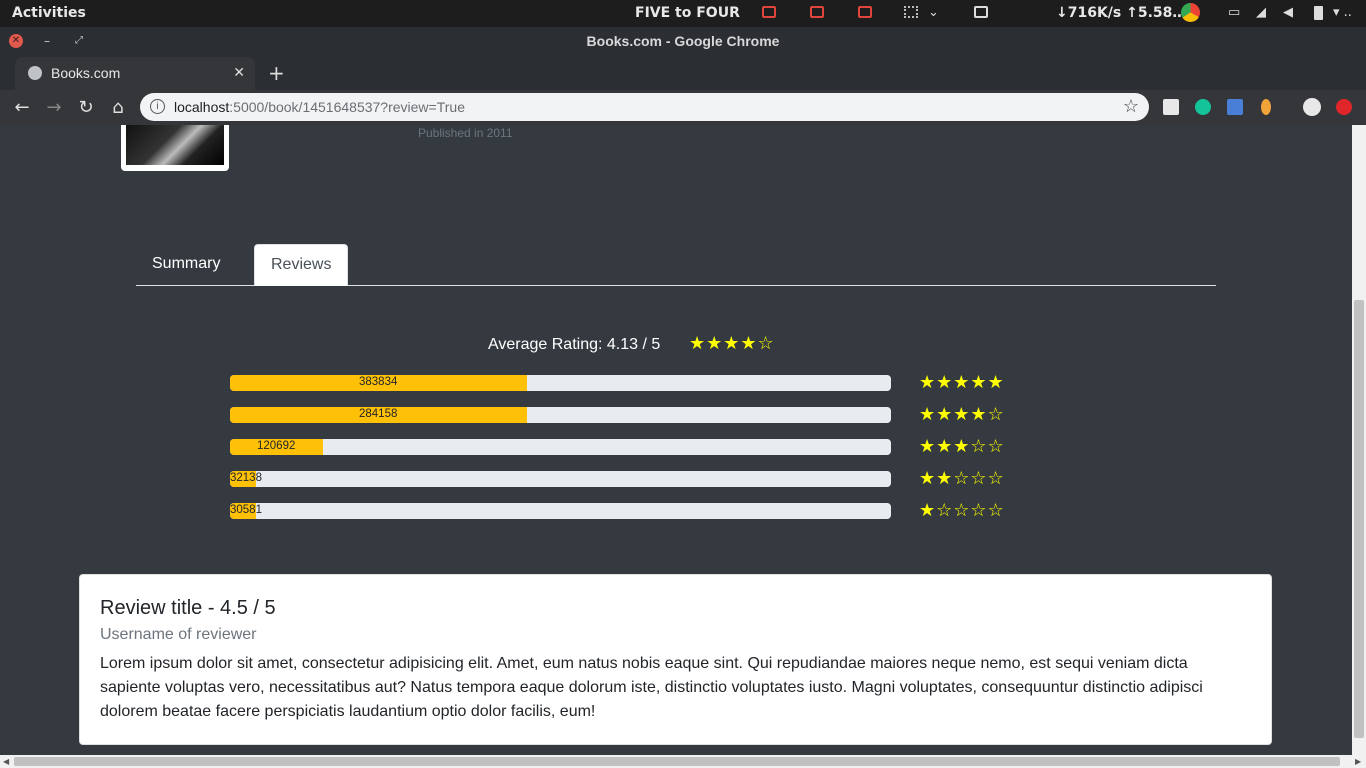  What do you see at coordinates (54, 107) in the screenshot?
I see `forward-arrow-icon: →` at bounding box center [54, 107].